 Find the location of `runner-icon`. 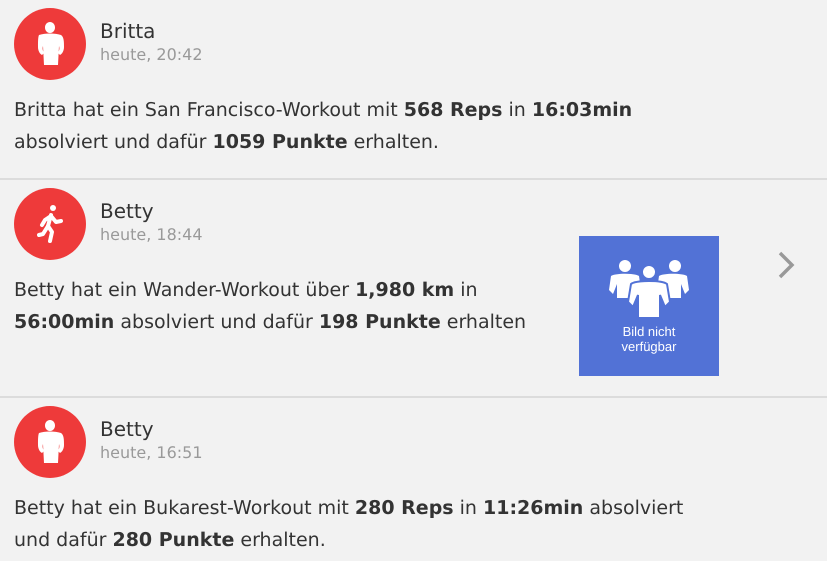

runner-icon is located at coordinates (50, 224).